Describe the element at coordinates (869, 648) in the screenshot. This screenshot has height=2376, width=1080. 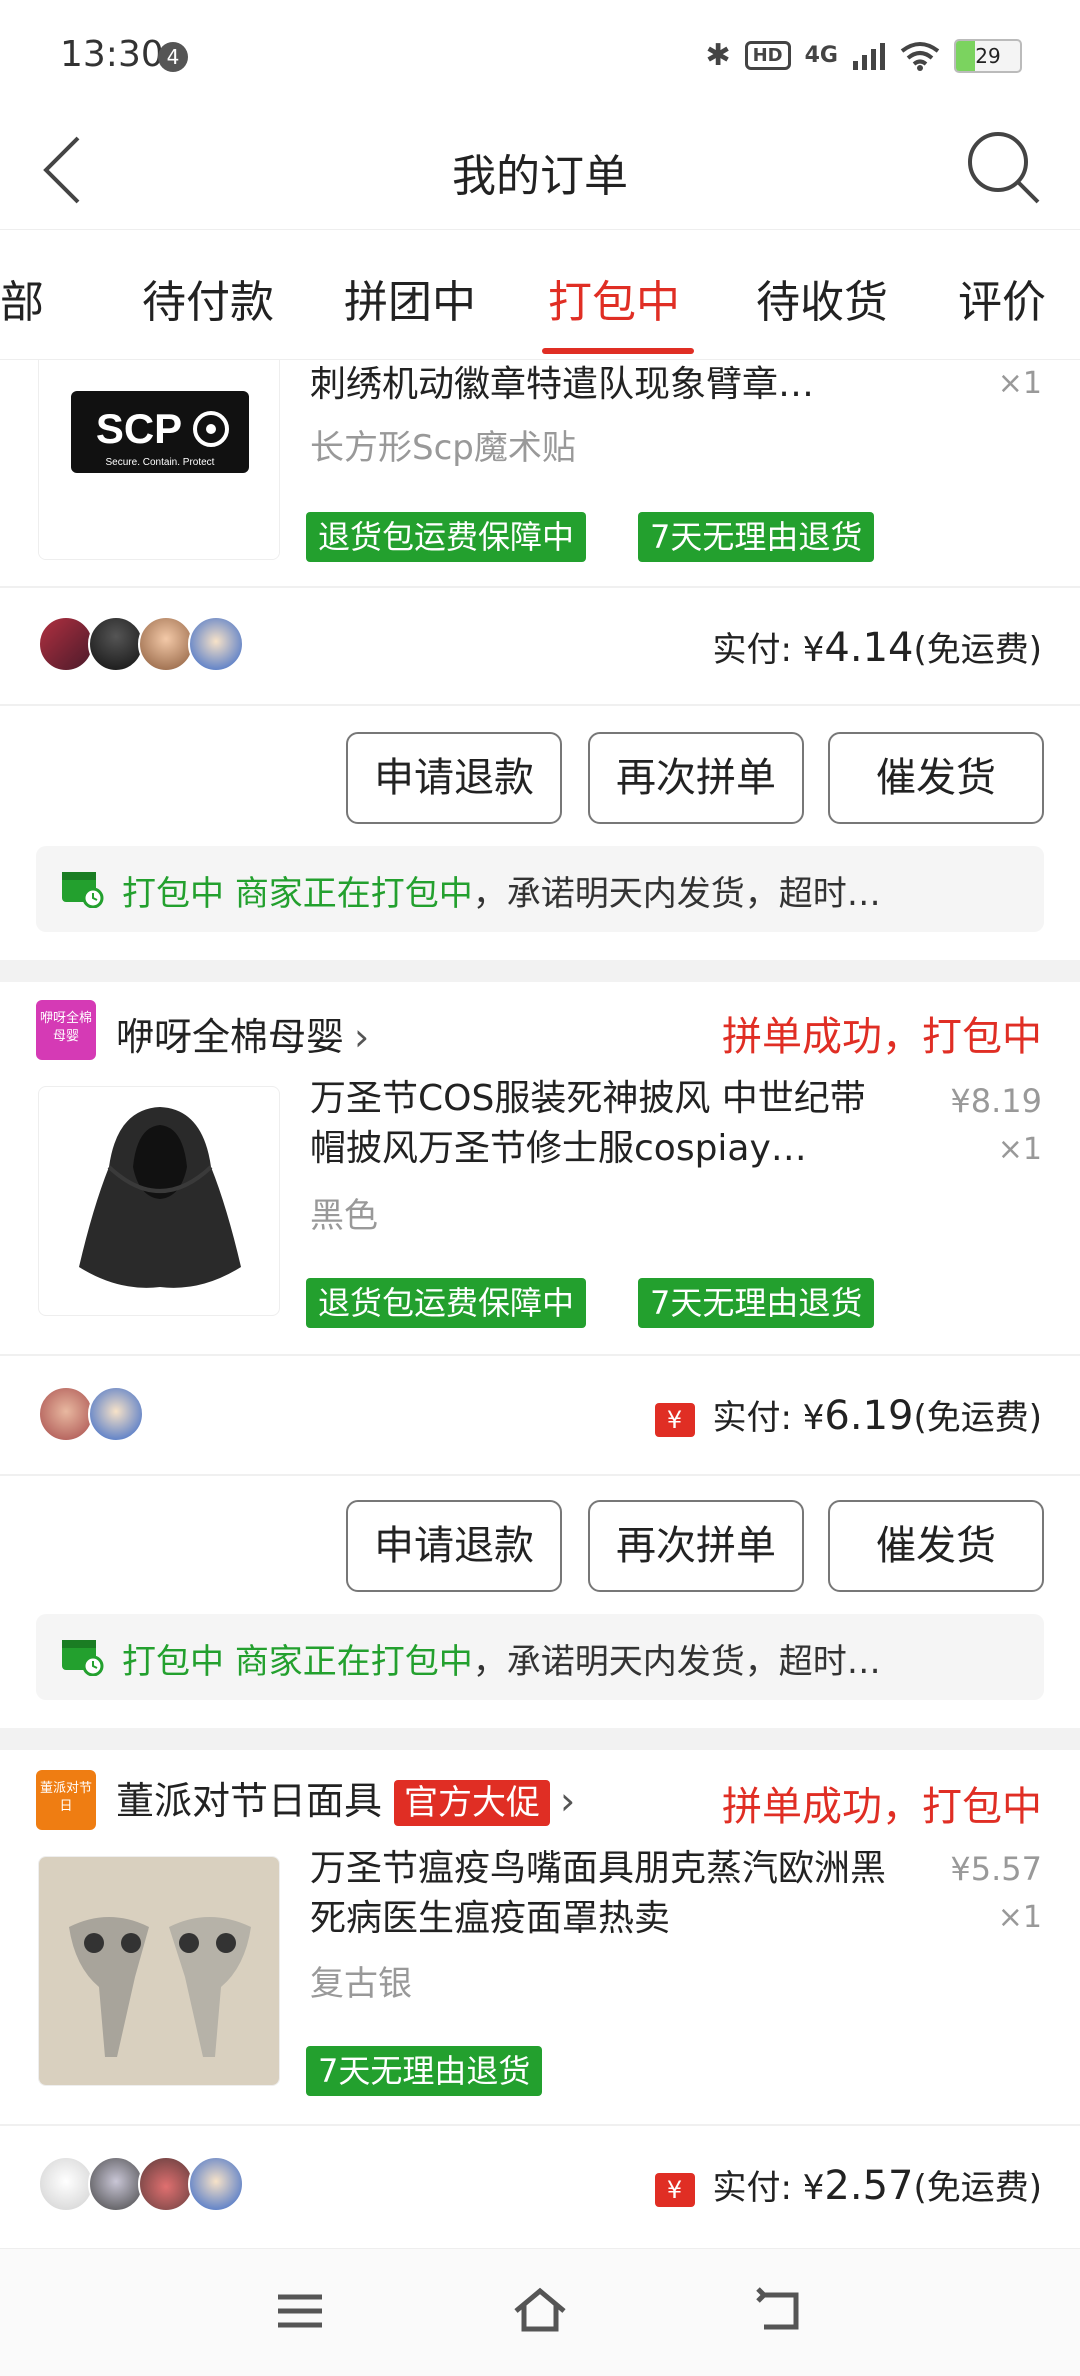
I see `paid-value: 4.14` at that location.